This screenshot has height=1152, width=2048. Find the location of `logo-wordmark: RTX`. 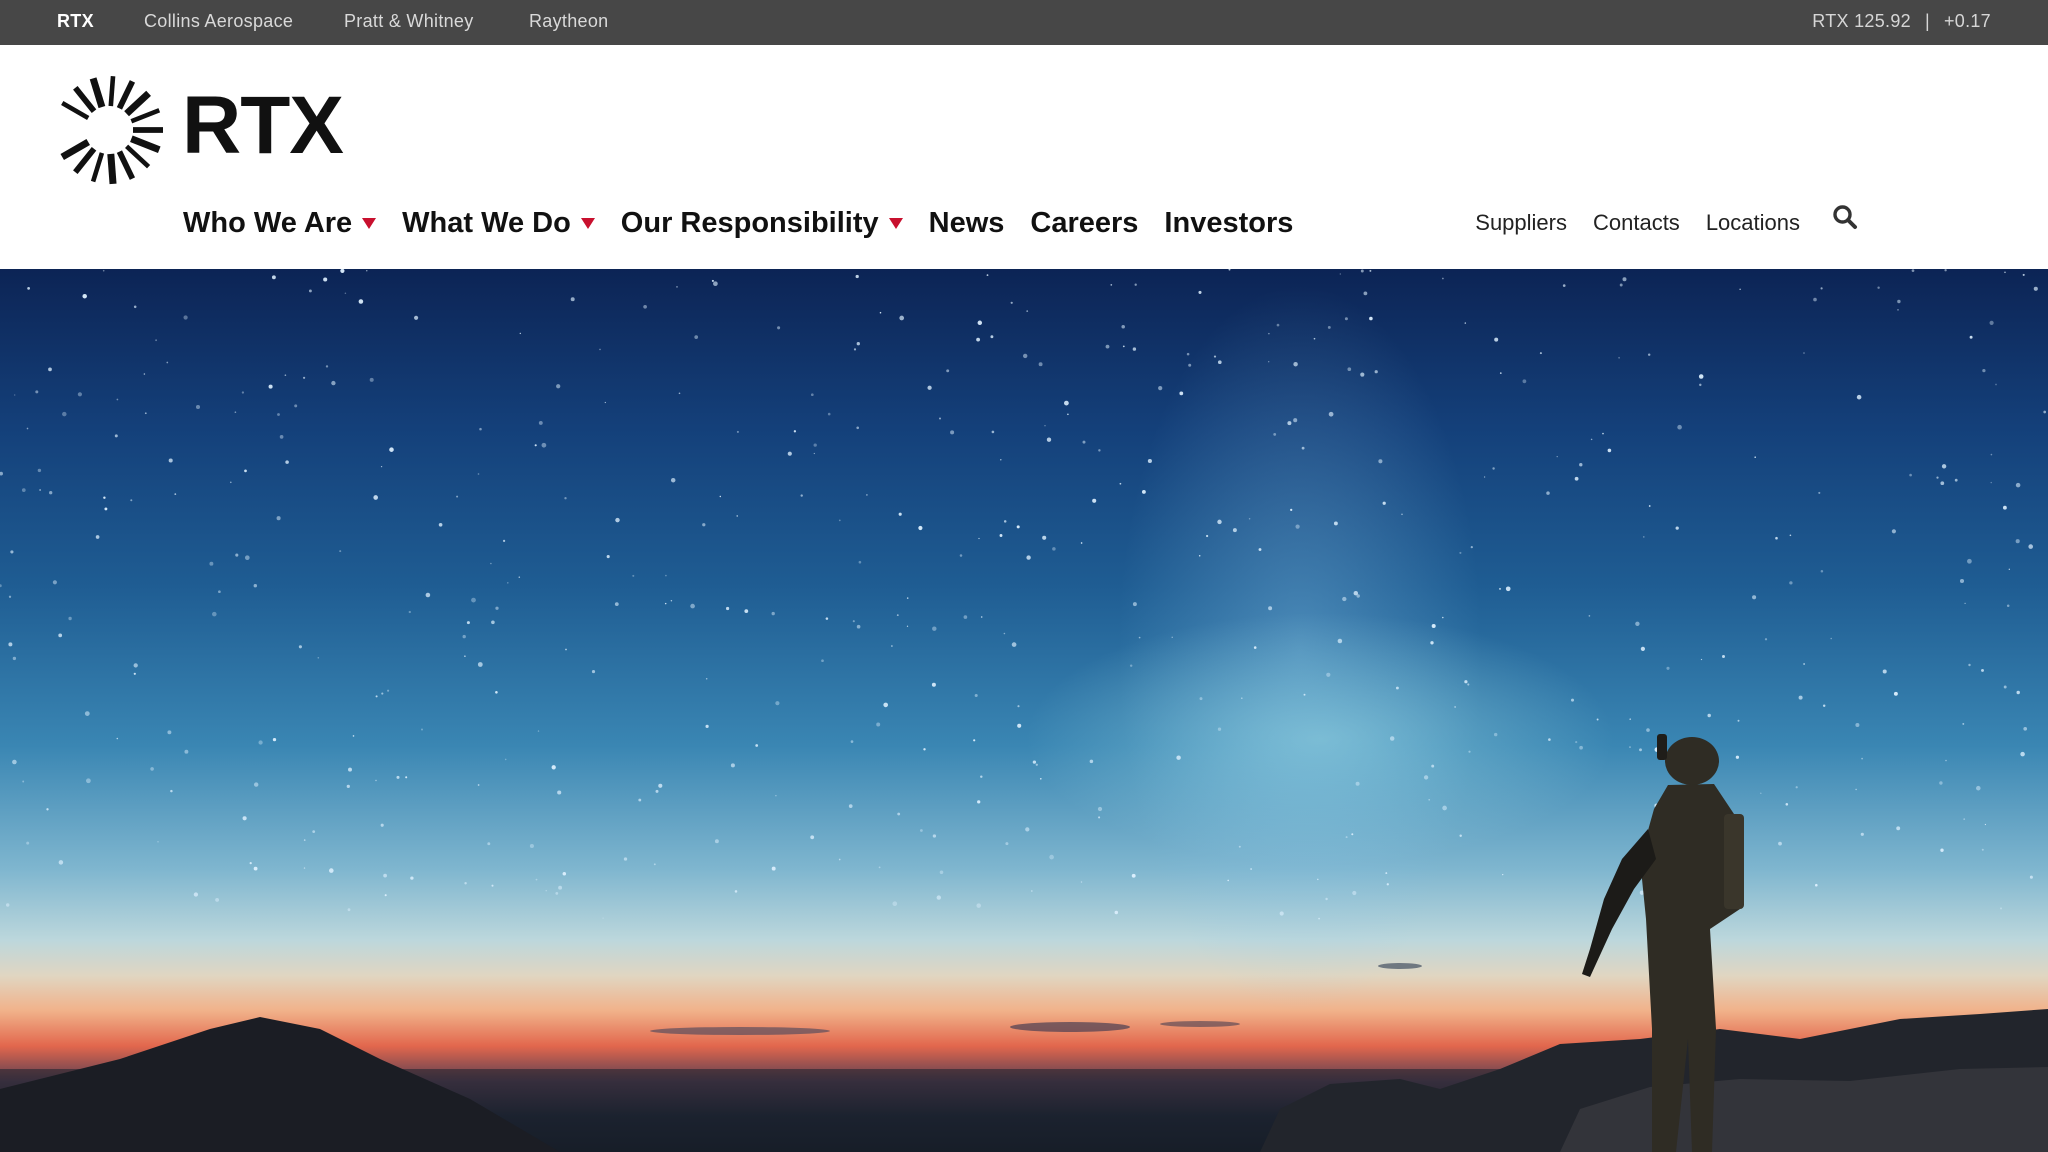

logo-wordmark: RTX is located at coordinates (263, 125).